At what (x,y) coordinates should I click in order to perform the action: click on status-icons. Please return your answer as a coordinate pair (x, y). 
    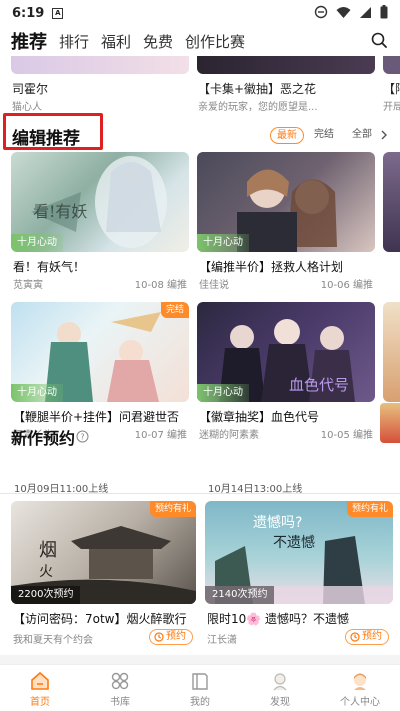
    Looking at the image, I should click on (351, 12).